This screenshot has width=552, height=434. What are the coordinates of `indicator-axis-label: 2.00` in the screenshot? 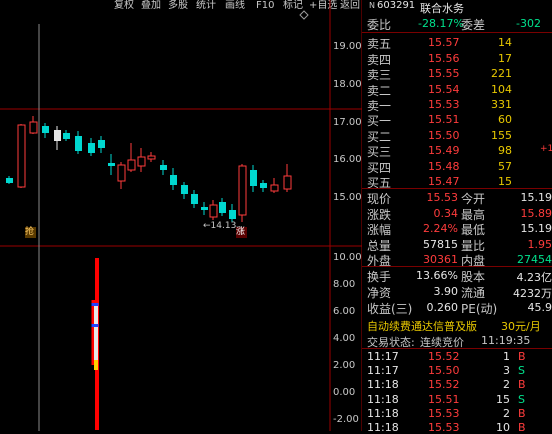 It's located at (344, 365).